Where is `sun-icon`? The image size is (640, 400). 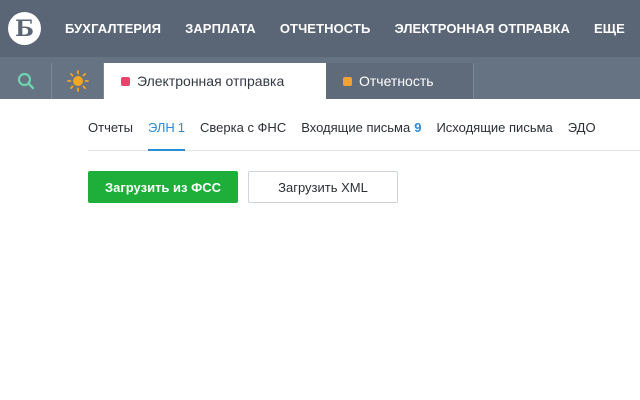 sun-icon is located at coordinates (77, 81).